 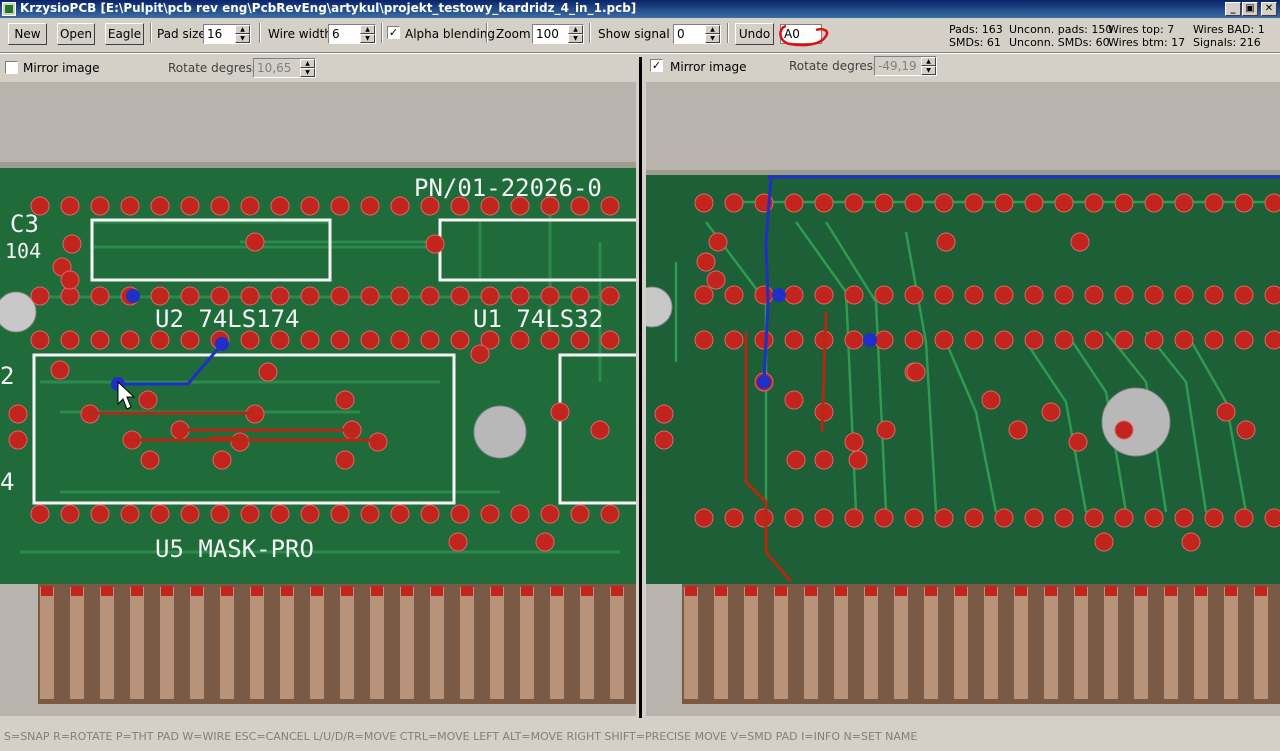 What do you see at coordinates (656, 65) in the screenshot?
I see `right-mirror-checkbox: ✓` at bounding box center [656, 65].